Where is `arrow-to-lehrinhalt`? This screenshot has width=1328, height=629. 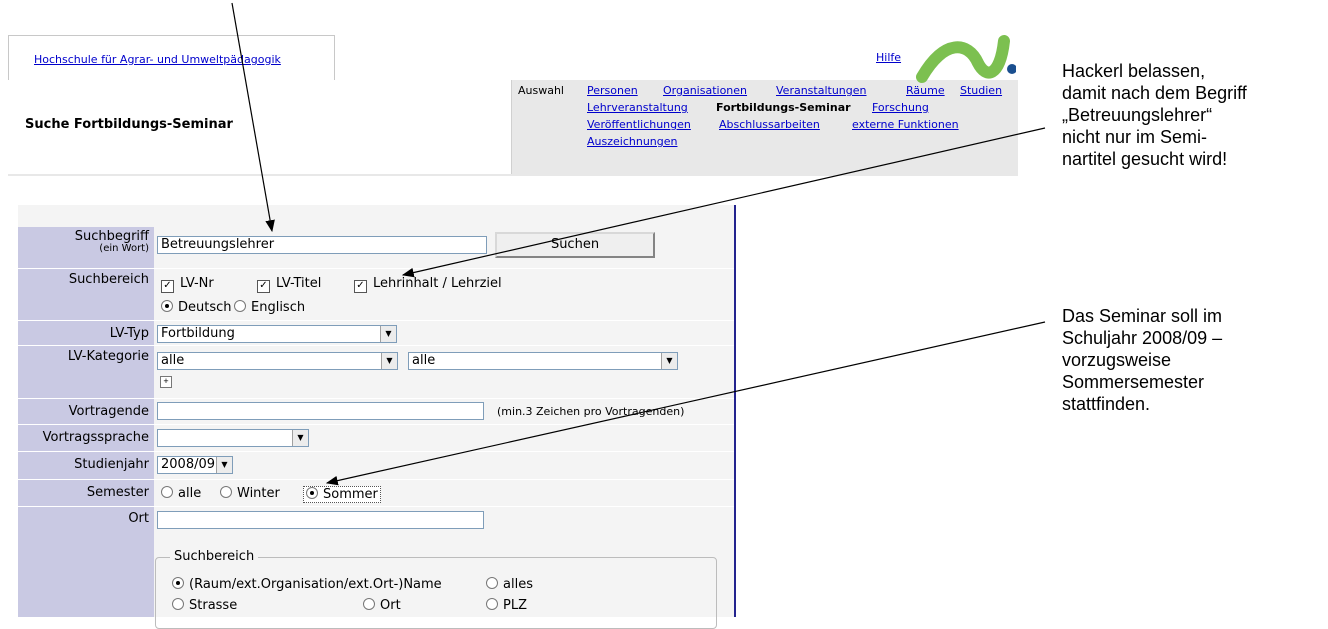 arrow-to-lehrinhalt is located at coordinates (723, 202).